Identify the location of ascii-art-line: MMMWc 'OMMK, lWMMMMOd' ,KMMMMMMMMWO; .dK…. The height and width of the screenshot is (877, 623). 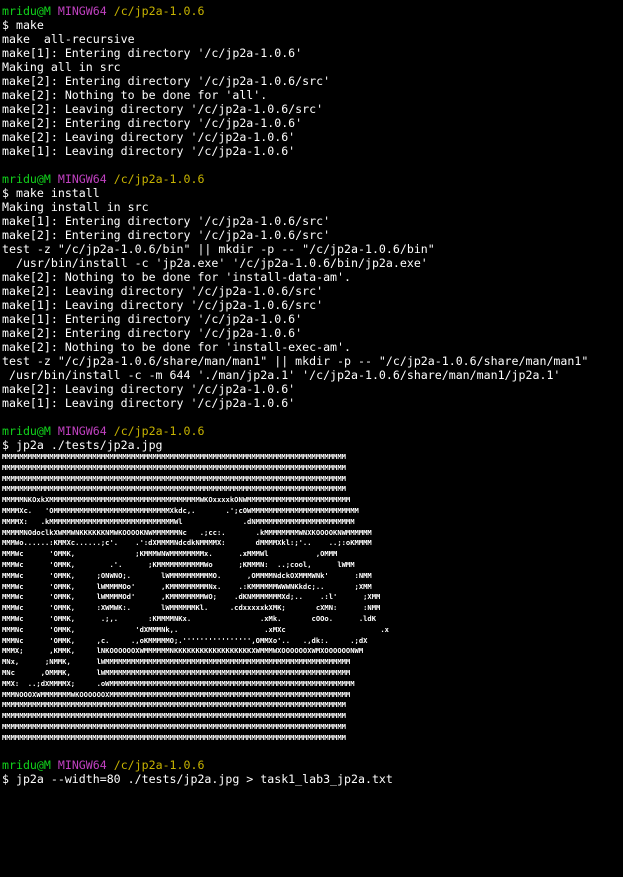
(191, 597).